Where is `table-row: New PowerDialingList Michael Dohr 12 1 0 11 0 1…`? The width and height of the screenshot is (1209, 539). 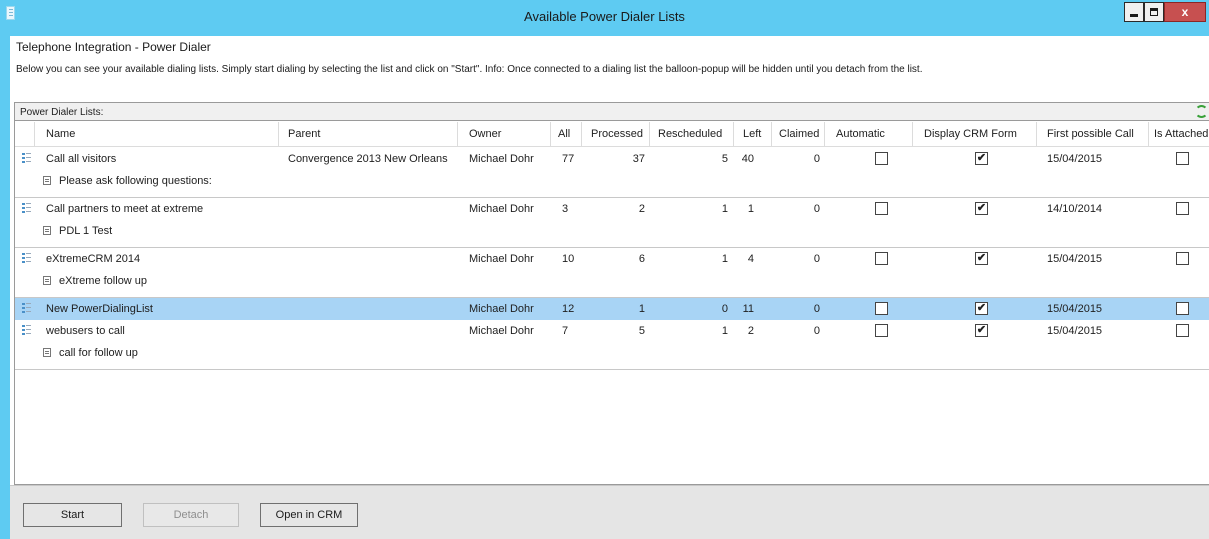 table-row: New PowerDialingList Michael Dohr 12 1 0 11 0 1… is located at coordinates (612, 309).